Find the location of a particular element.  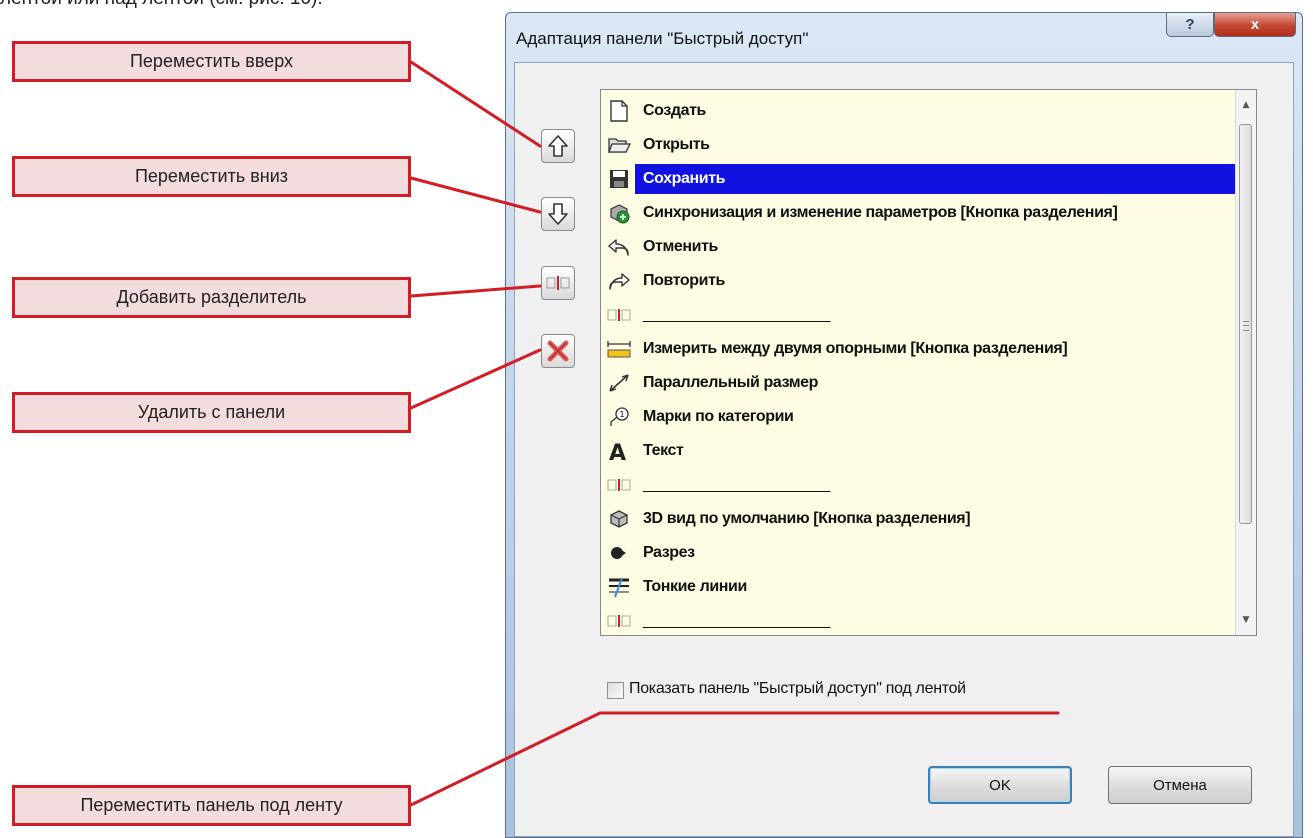

list-item-label: 3D вид по умолчанию [Кнопка разделения] is located at coordinates (807, 518).